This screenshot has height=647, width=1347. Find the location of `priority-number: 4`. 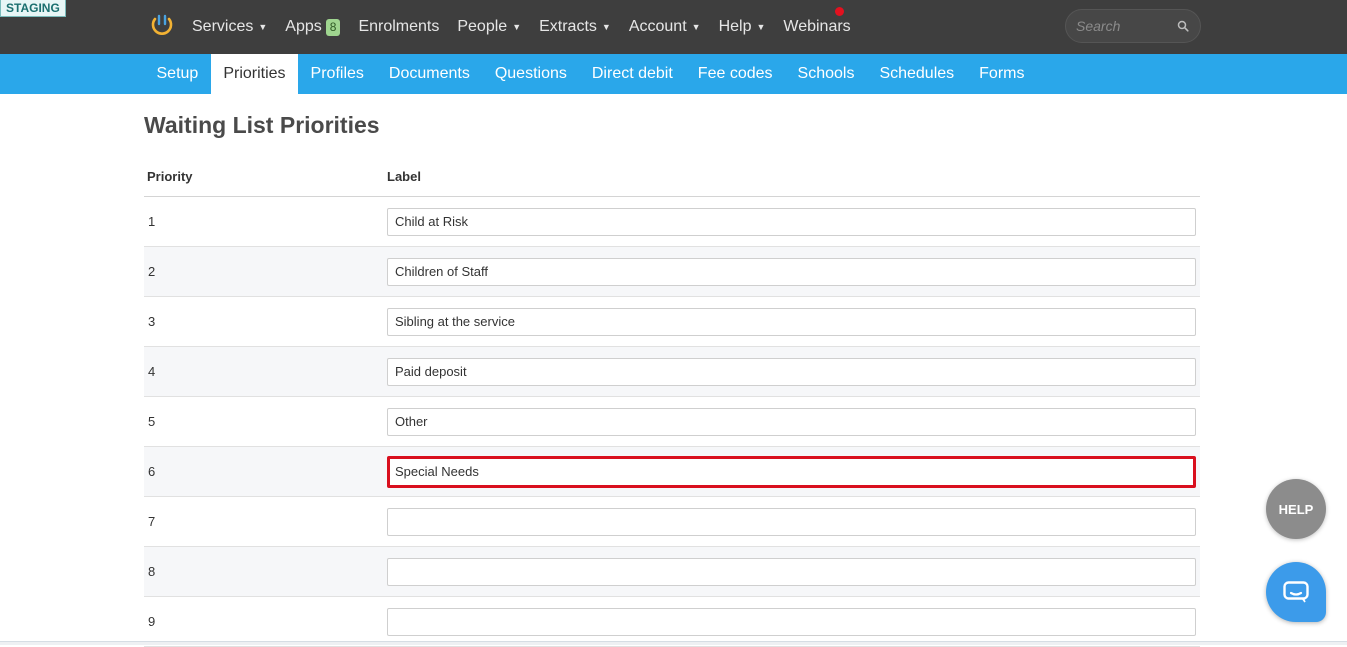

priority-number: 4 is located at coordinates (152, 371).